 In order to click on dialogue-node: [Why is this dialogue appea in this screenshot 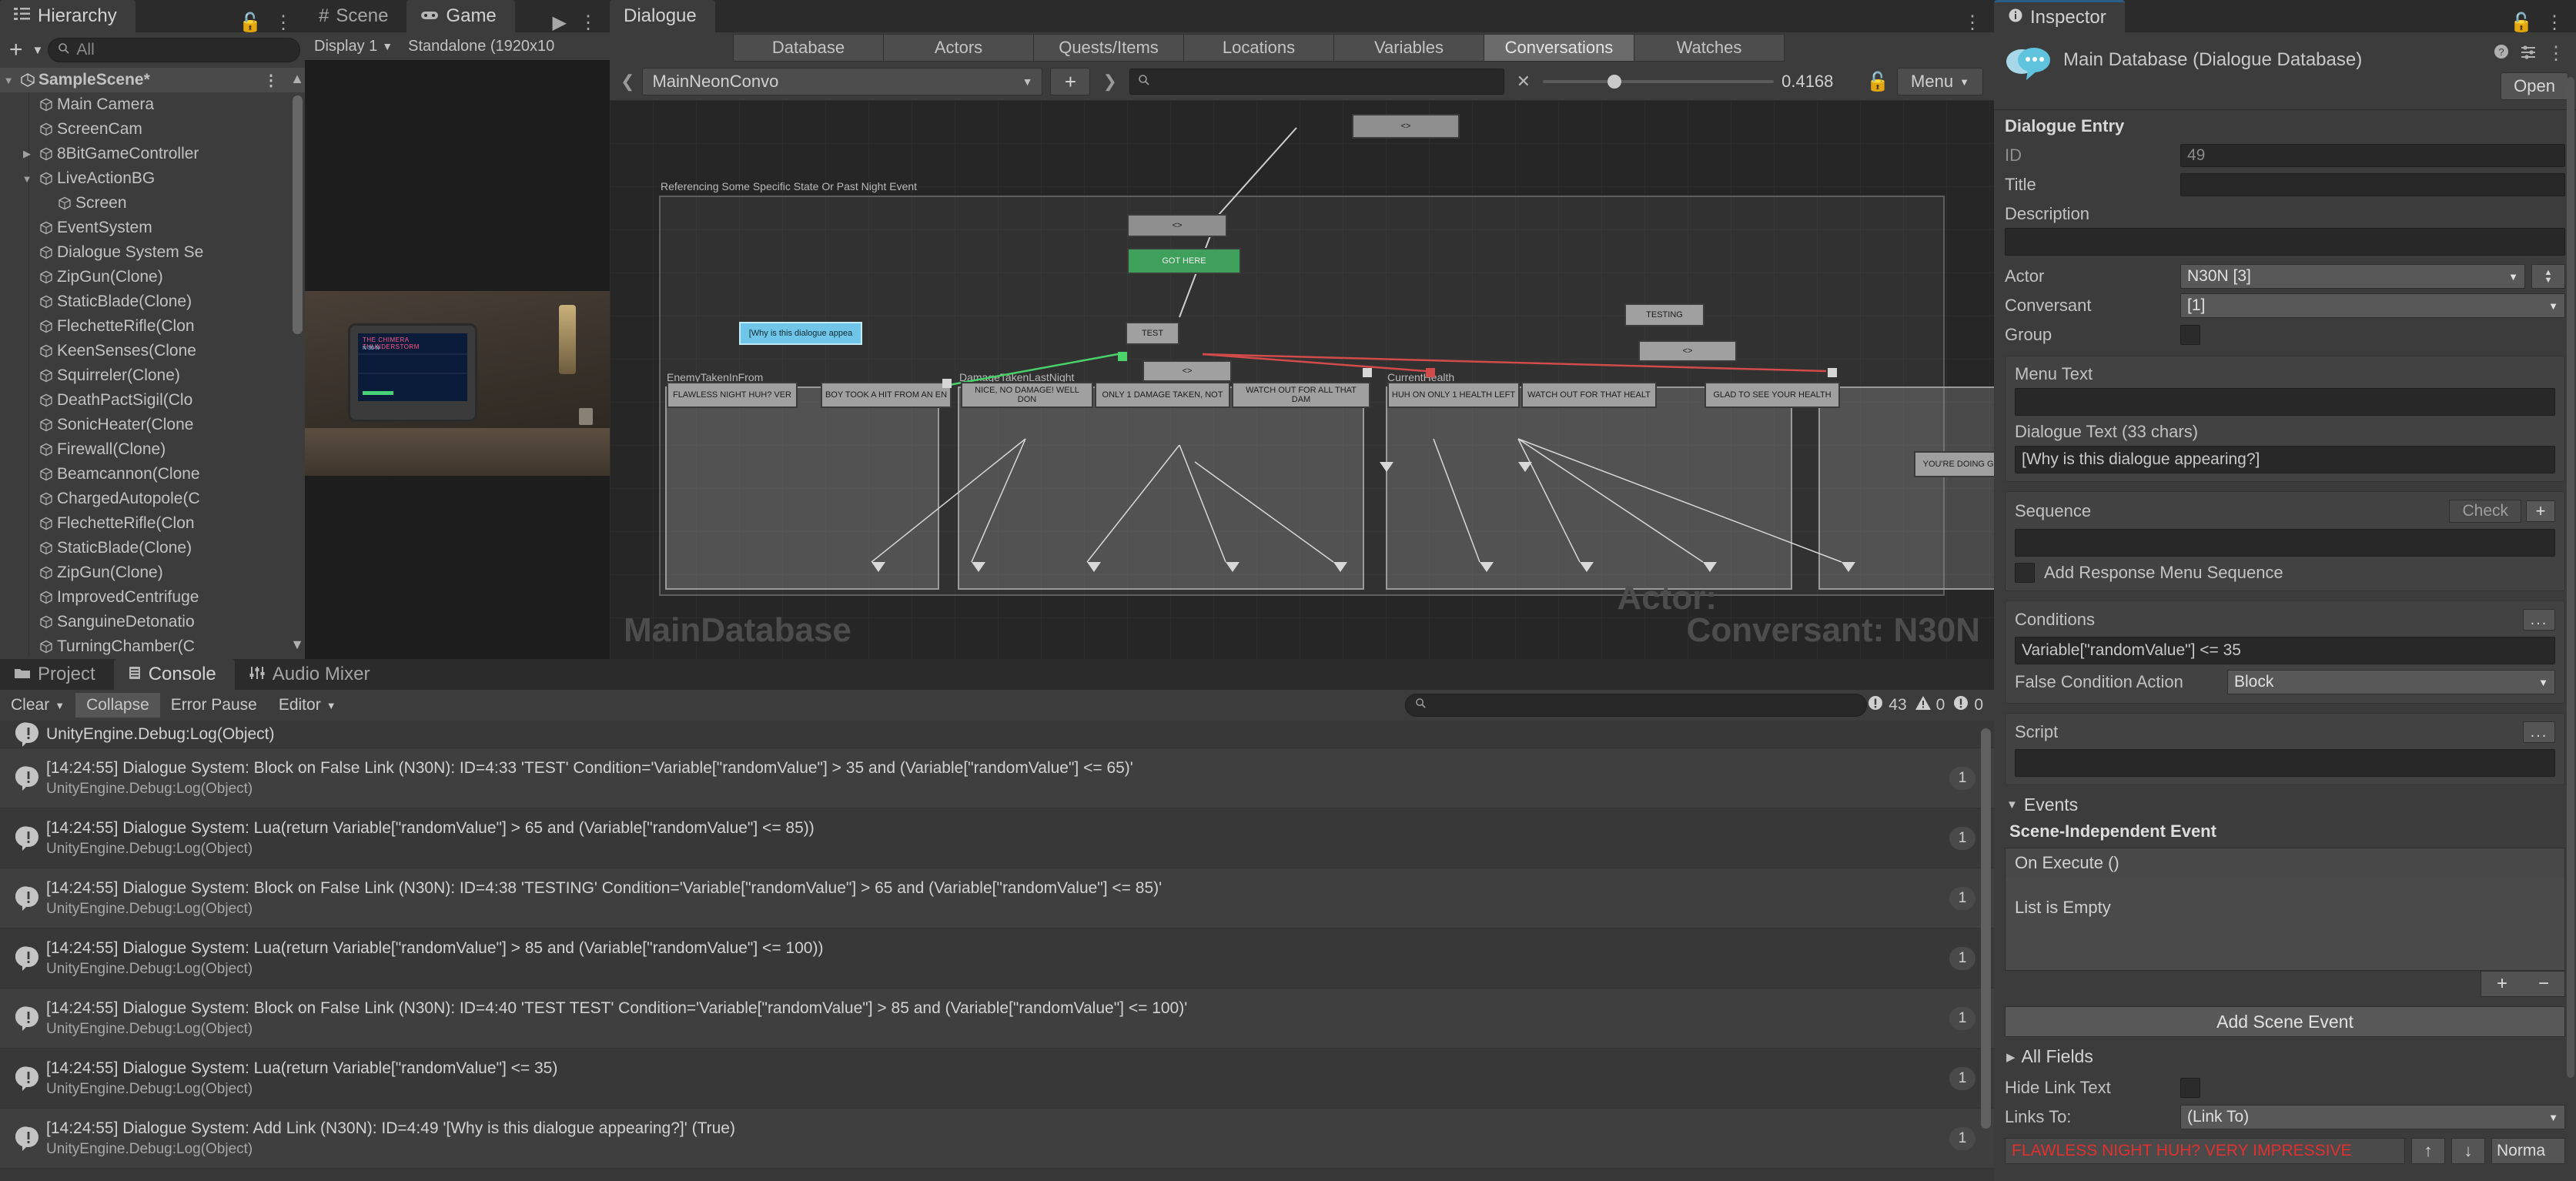, I will do `click(801, 333)`.